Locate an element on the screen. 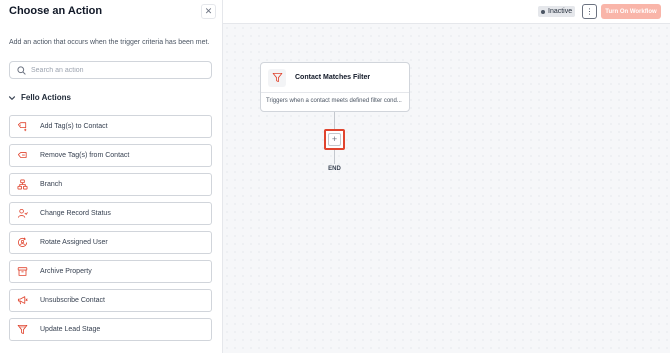  turn-on-workflow-button: Turn On Workflow is located at coordinates (631, 11).